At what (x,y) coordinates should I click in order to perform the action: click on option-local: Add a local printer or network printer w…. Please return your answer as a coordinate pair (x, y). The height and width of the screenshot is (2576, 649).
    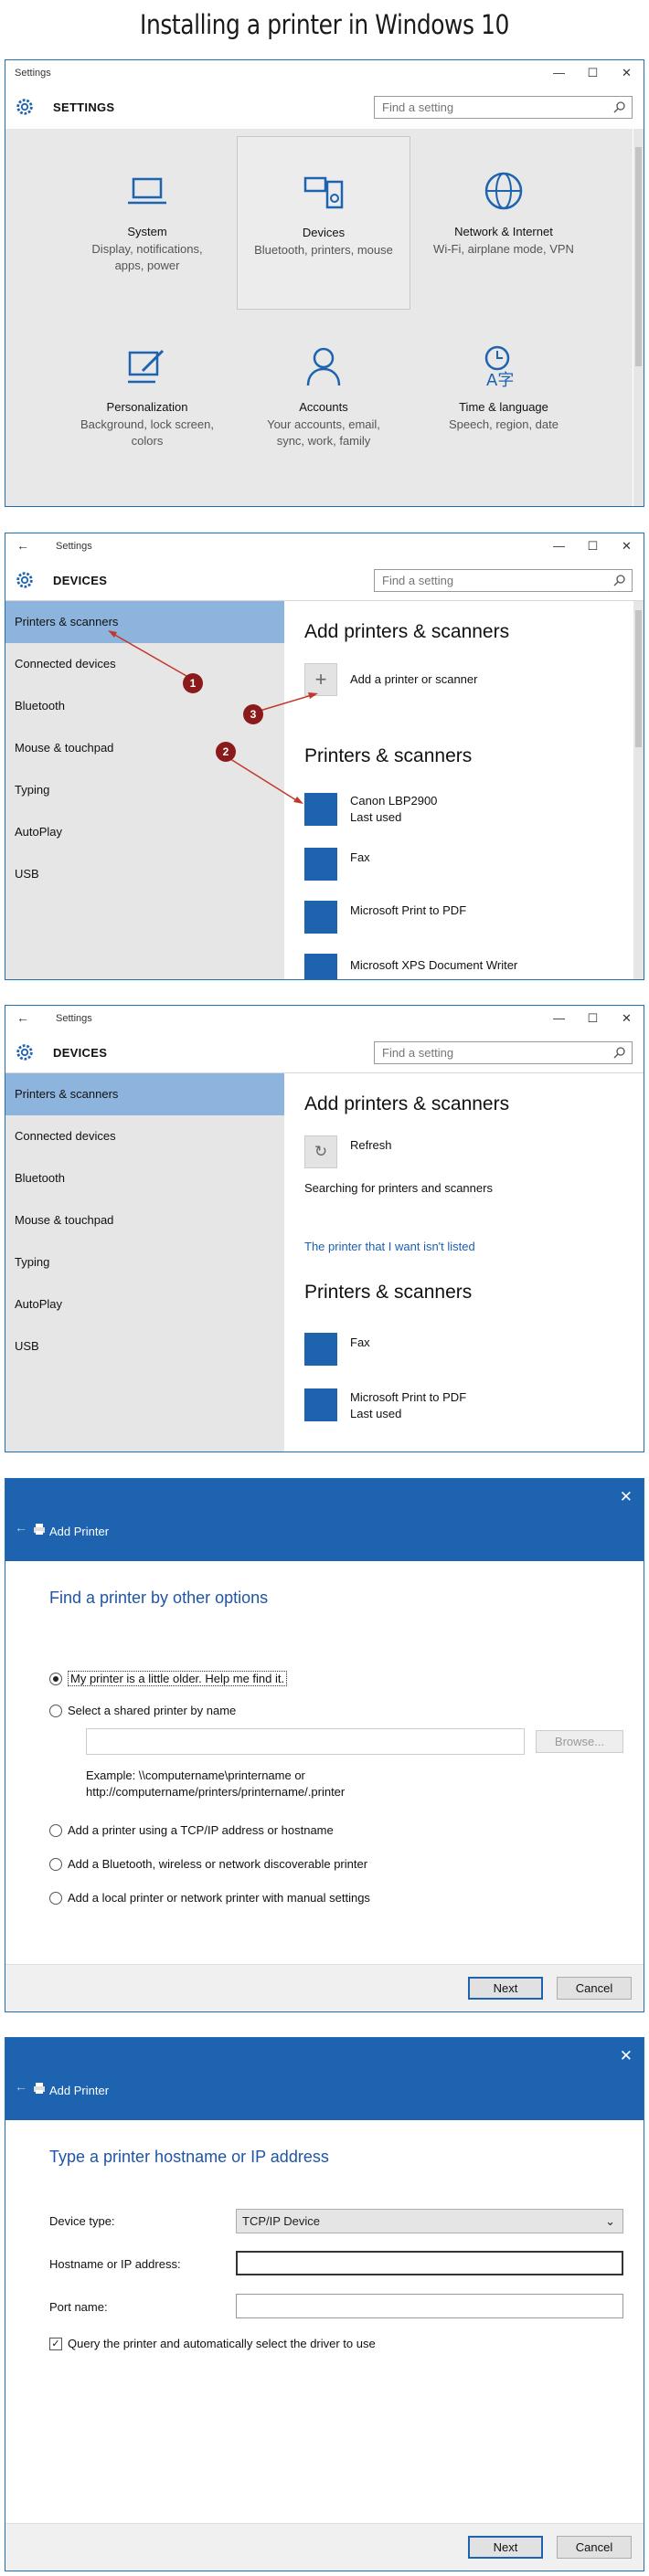
    Looking at the image, I should click on (209, 1898).